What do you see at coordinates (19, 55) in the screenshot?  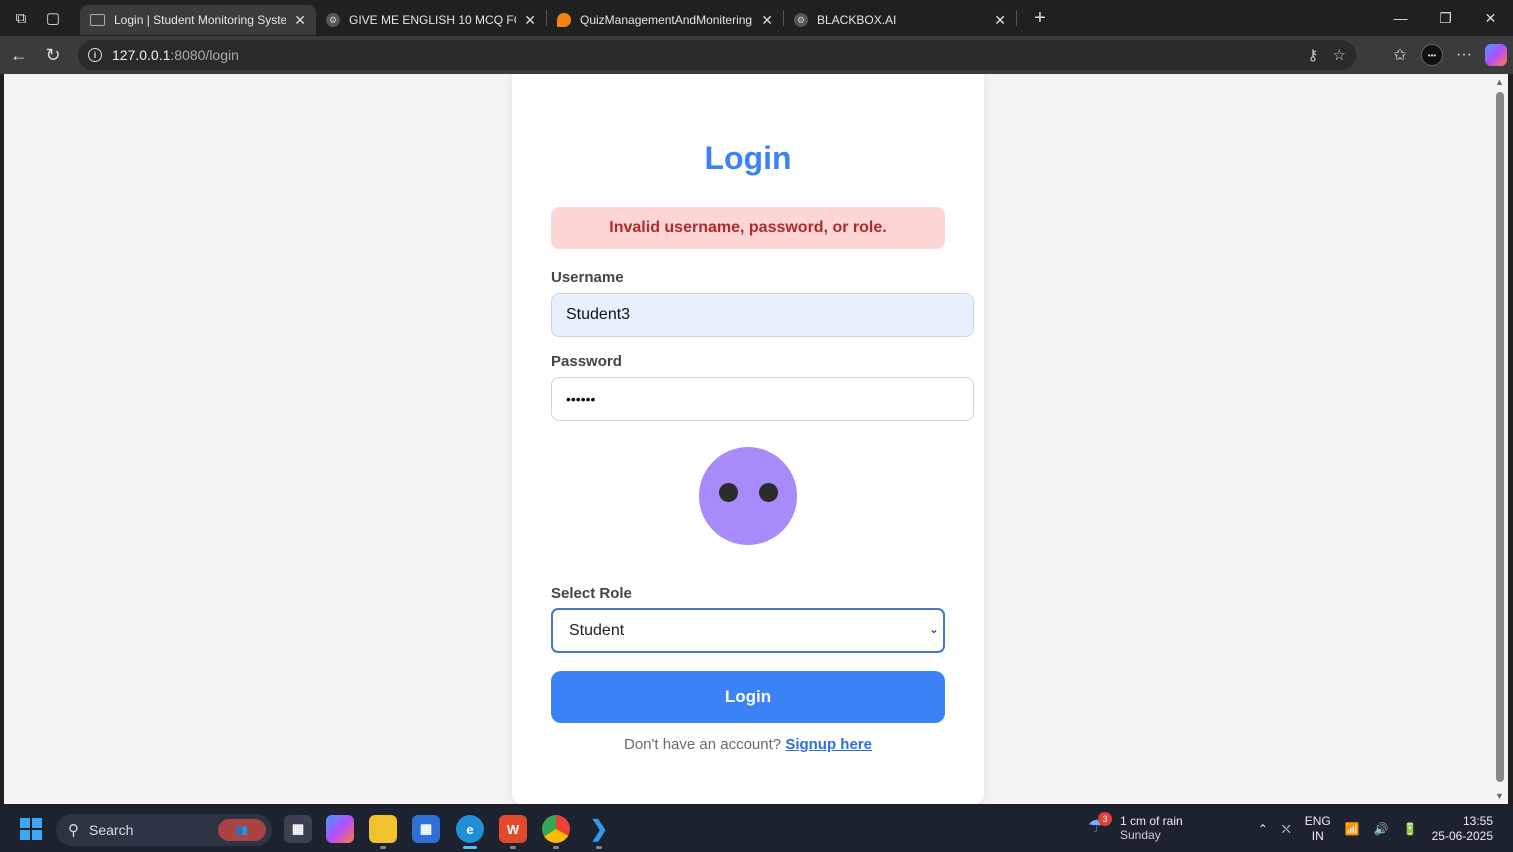 I see `back-button: ←` at bounding box center [19, 55].